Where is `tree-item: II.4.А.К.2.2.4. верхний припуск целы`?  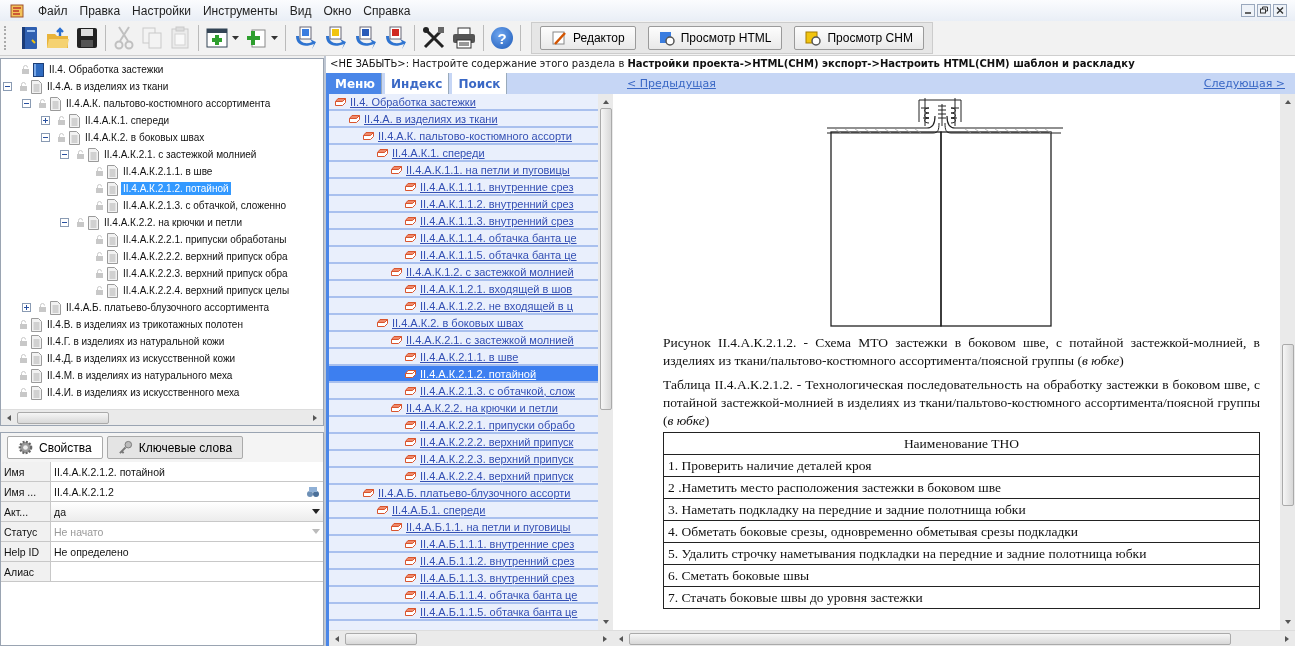 tree-item: II.4.А.К.2.2.4. верхний припуск целы is located at coordinates (206, 290).